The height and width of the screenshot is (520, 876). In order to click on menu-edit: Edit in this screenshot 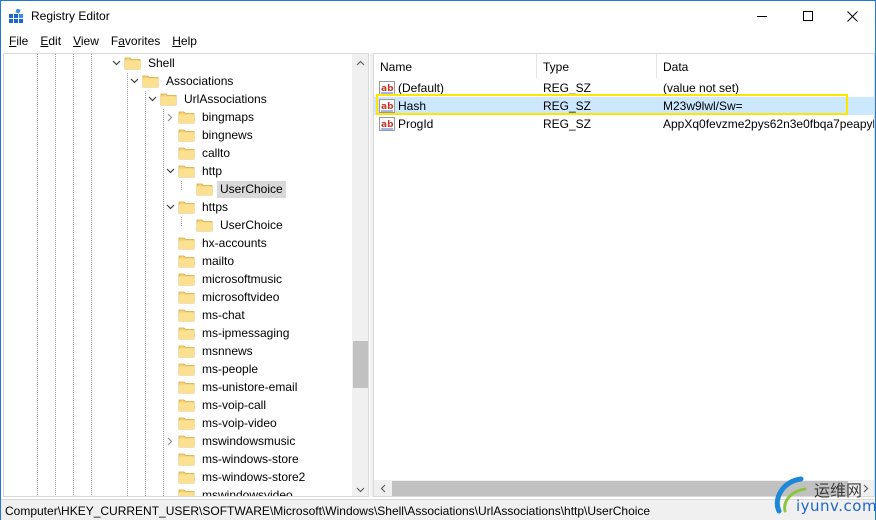, I will do `click(50, 42)`.